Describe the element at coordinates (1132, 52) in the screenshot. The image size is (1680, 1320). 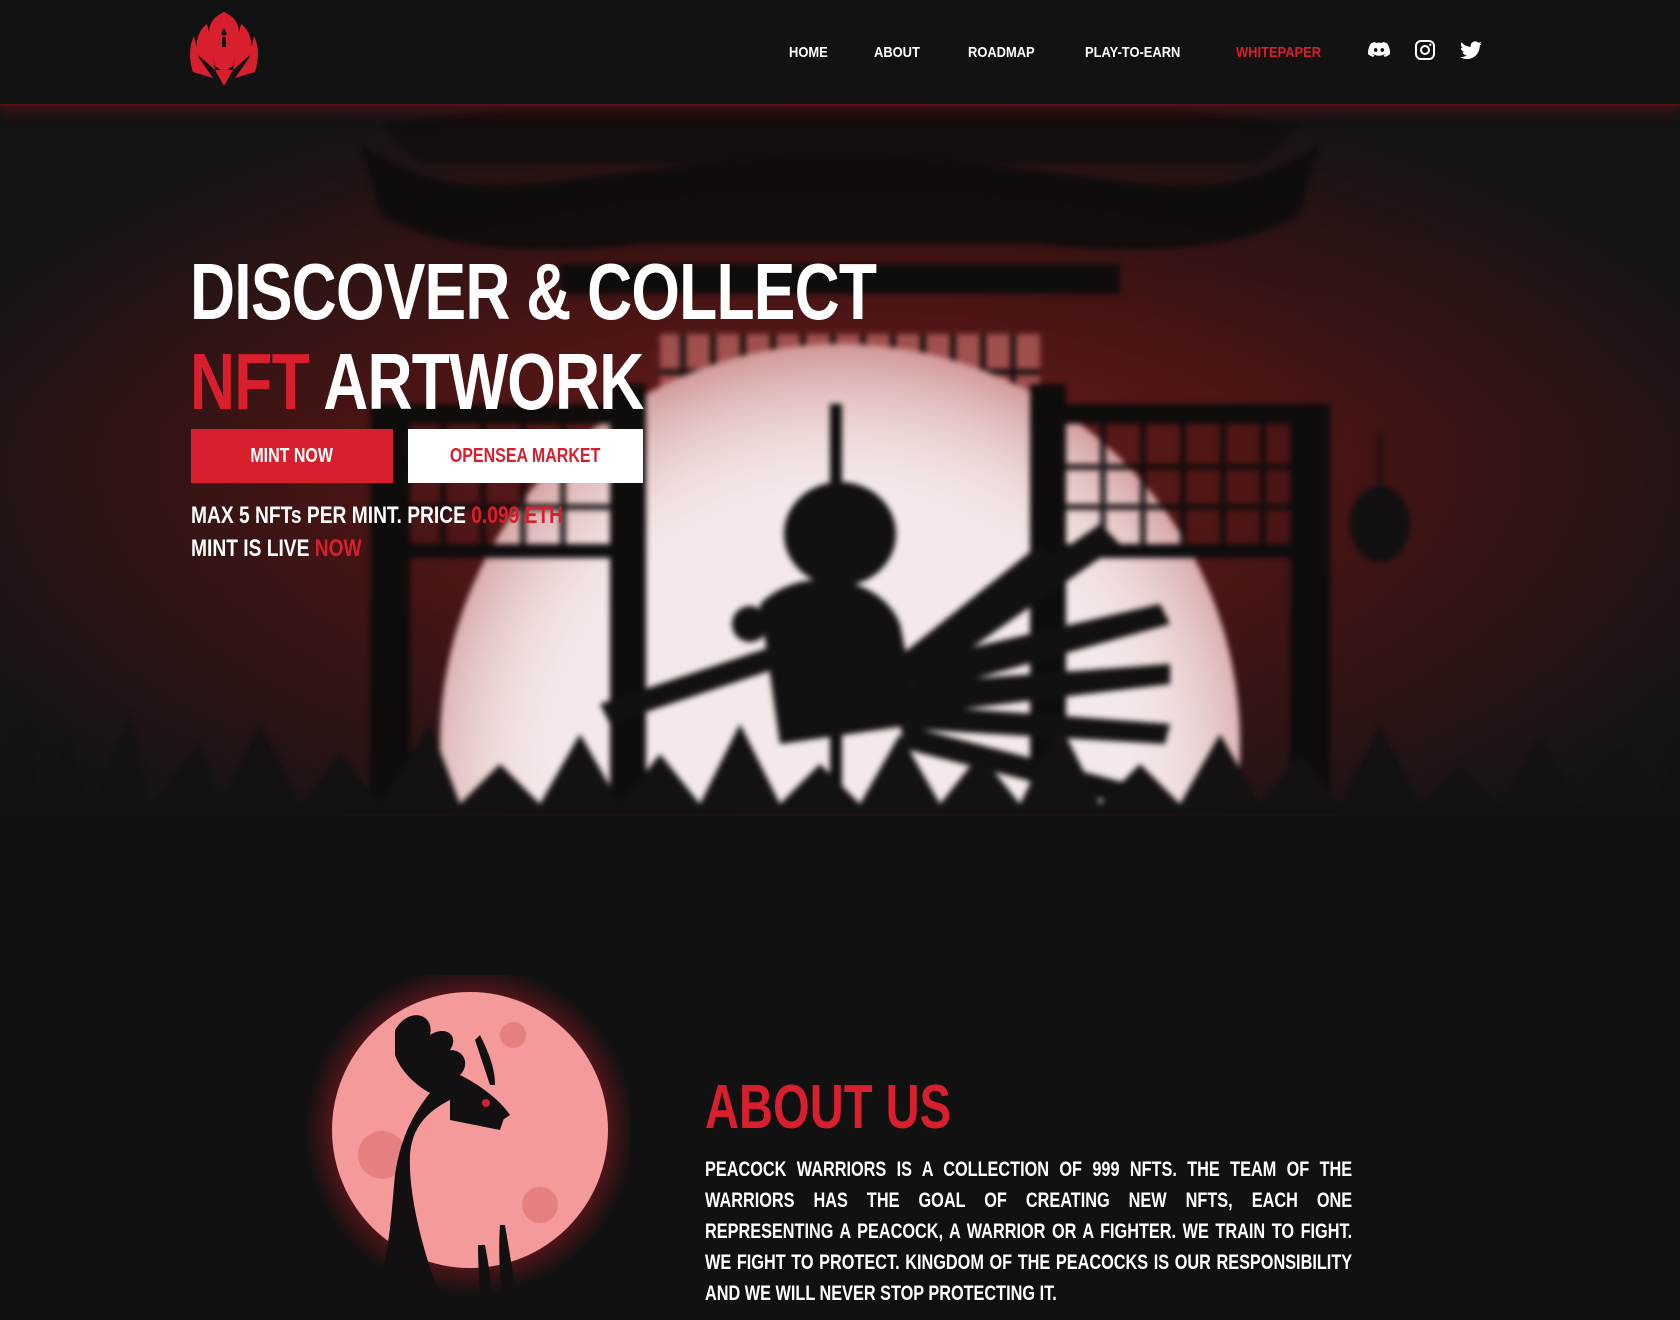
I see `nav-play-to-earn: PLAY-TO-EARN` at that location.